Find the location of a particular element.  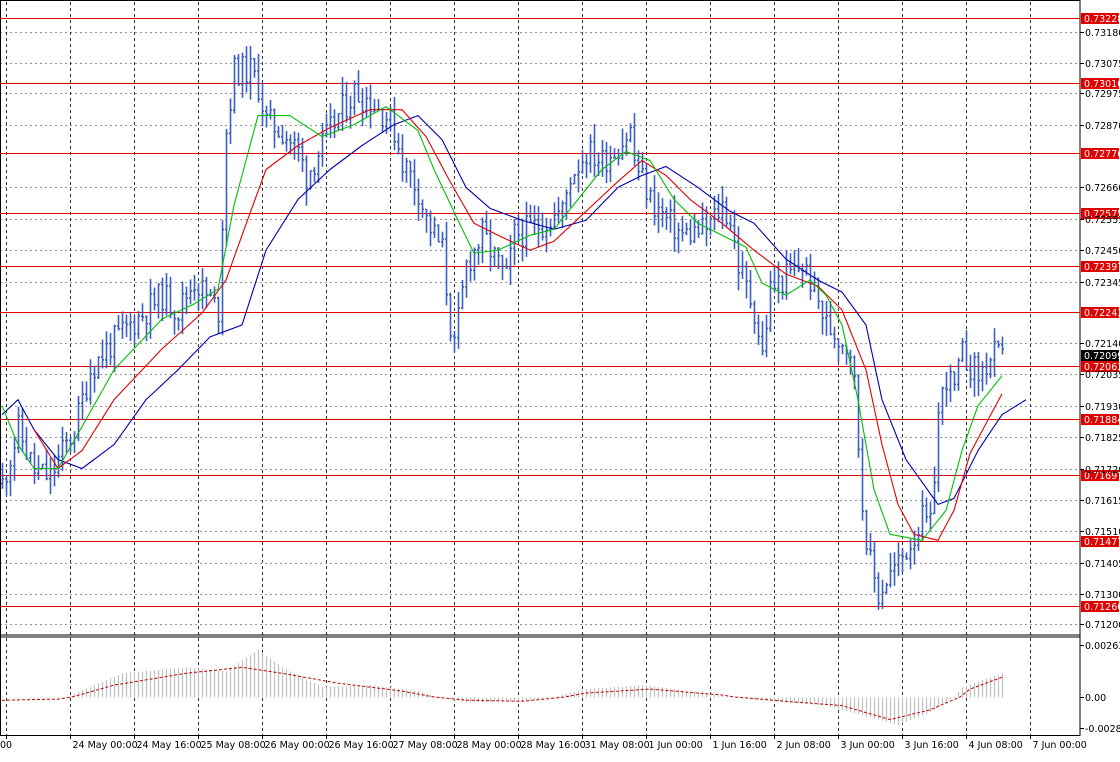

y-tick-label: 0.71200 is located at coordinates (1102, 625).